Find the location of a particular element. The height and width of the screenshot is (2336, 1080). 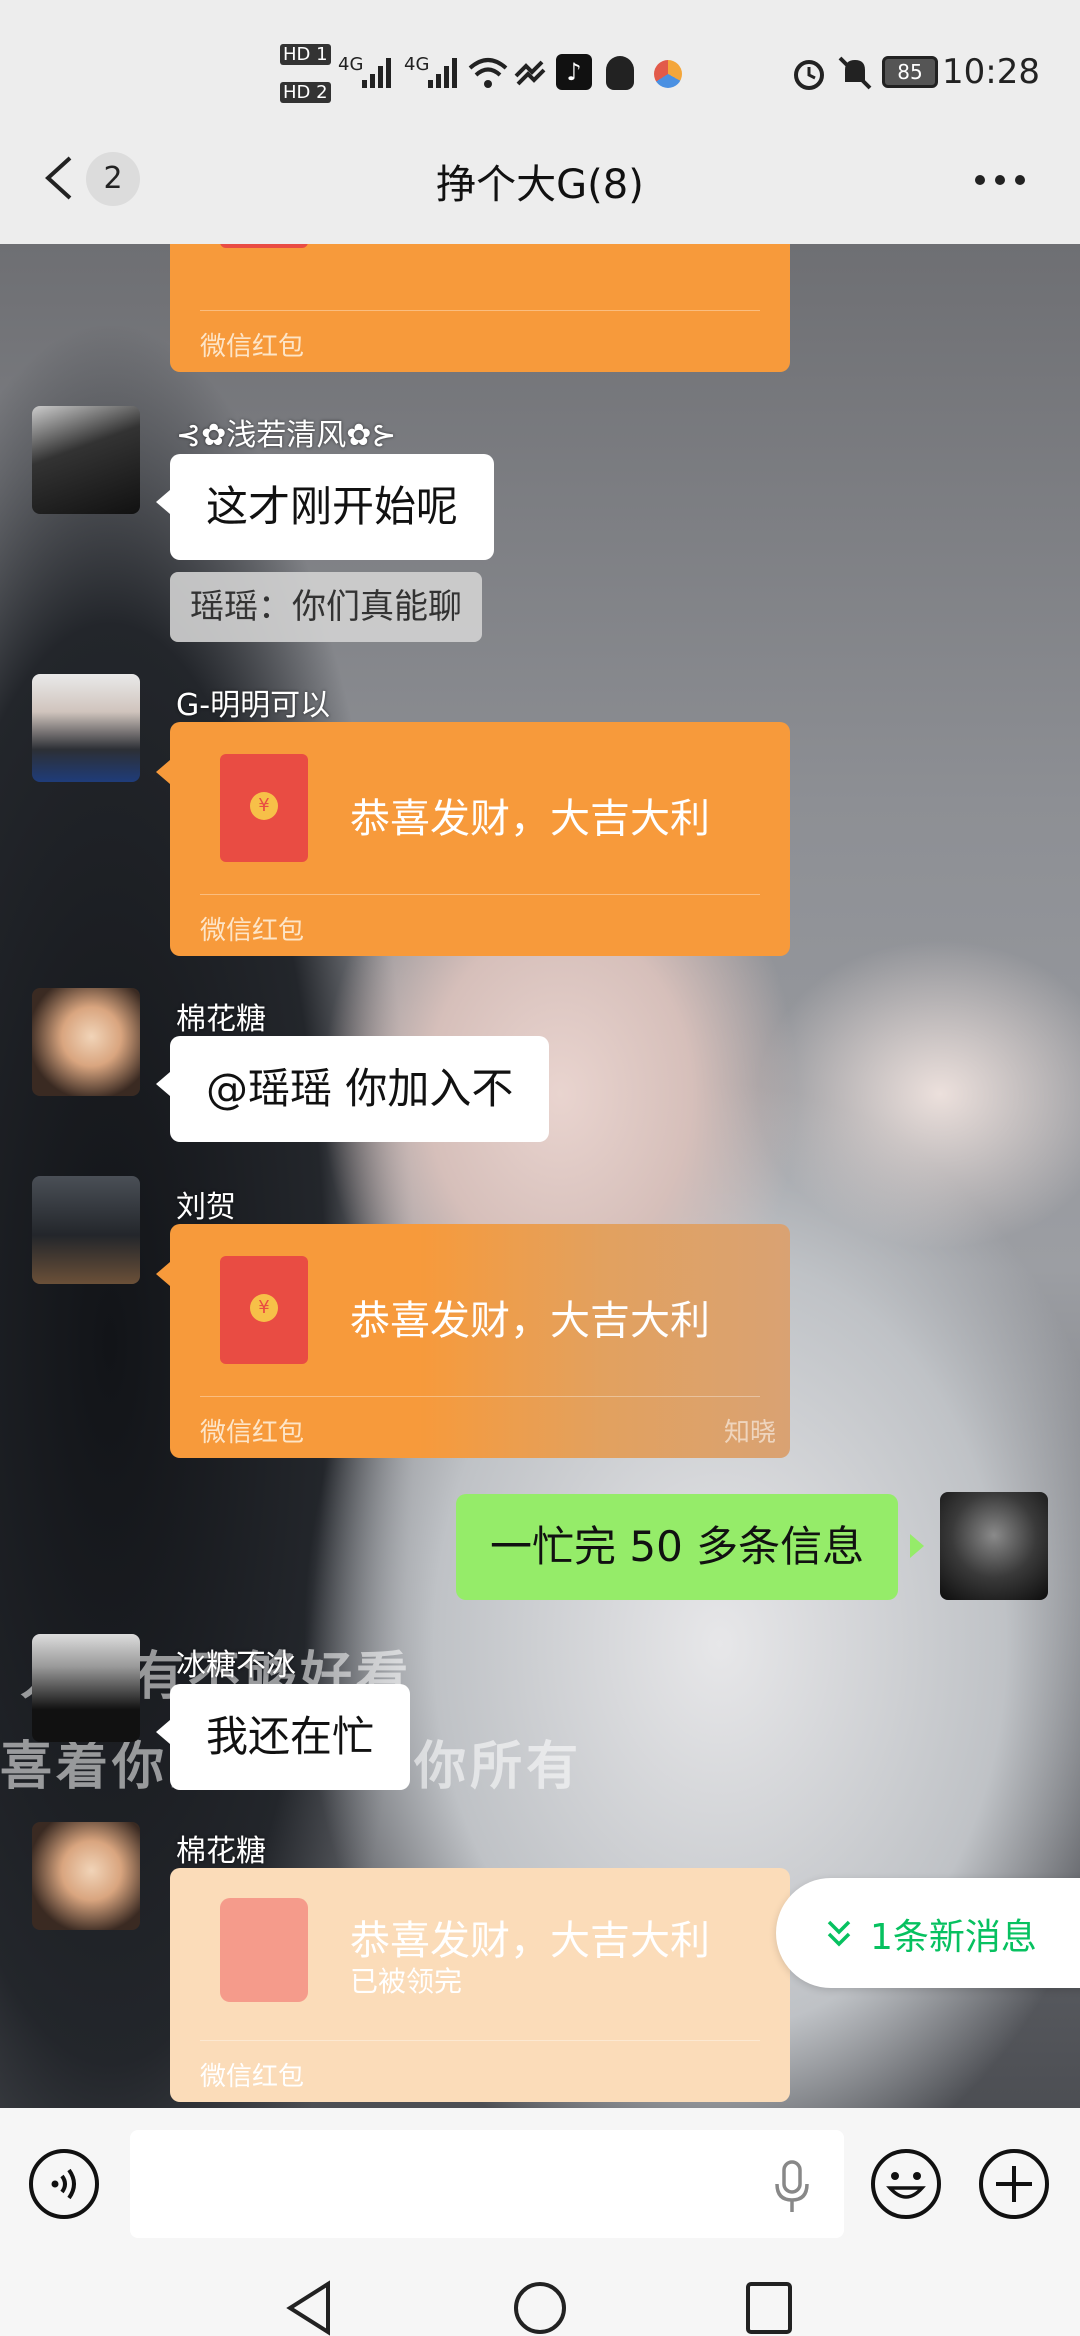

clock: 10:28 is located at coordinates (991, 72).